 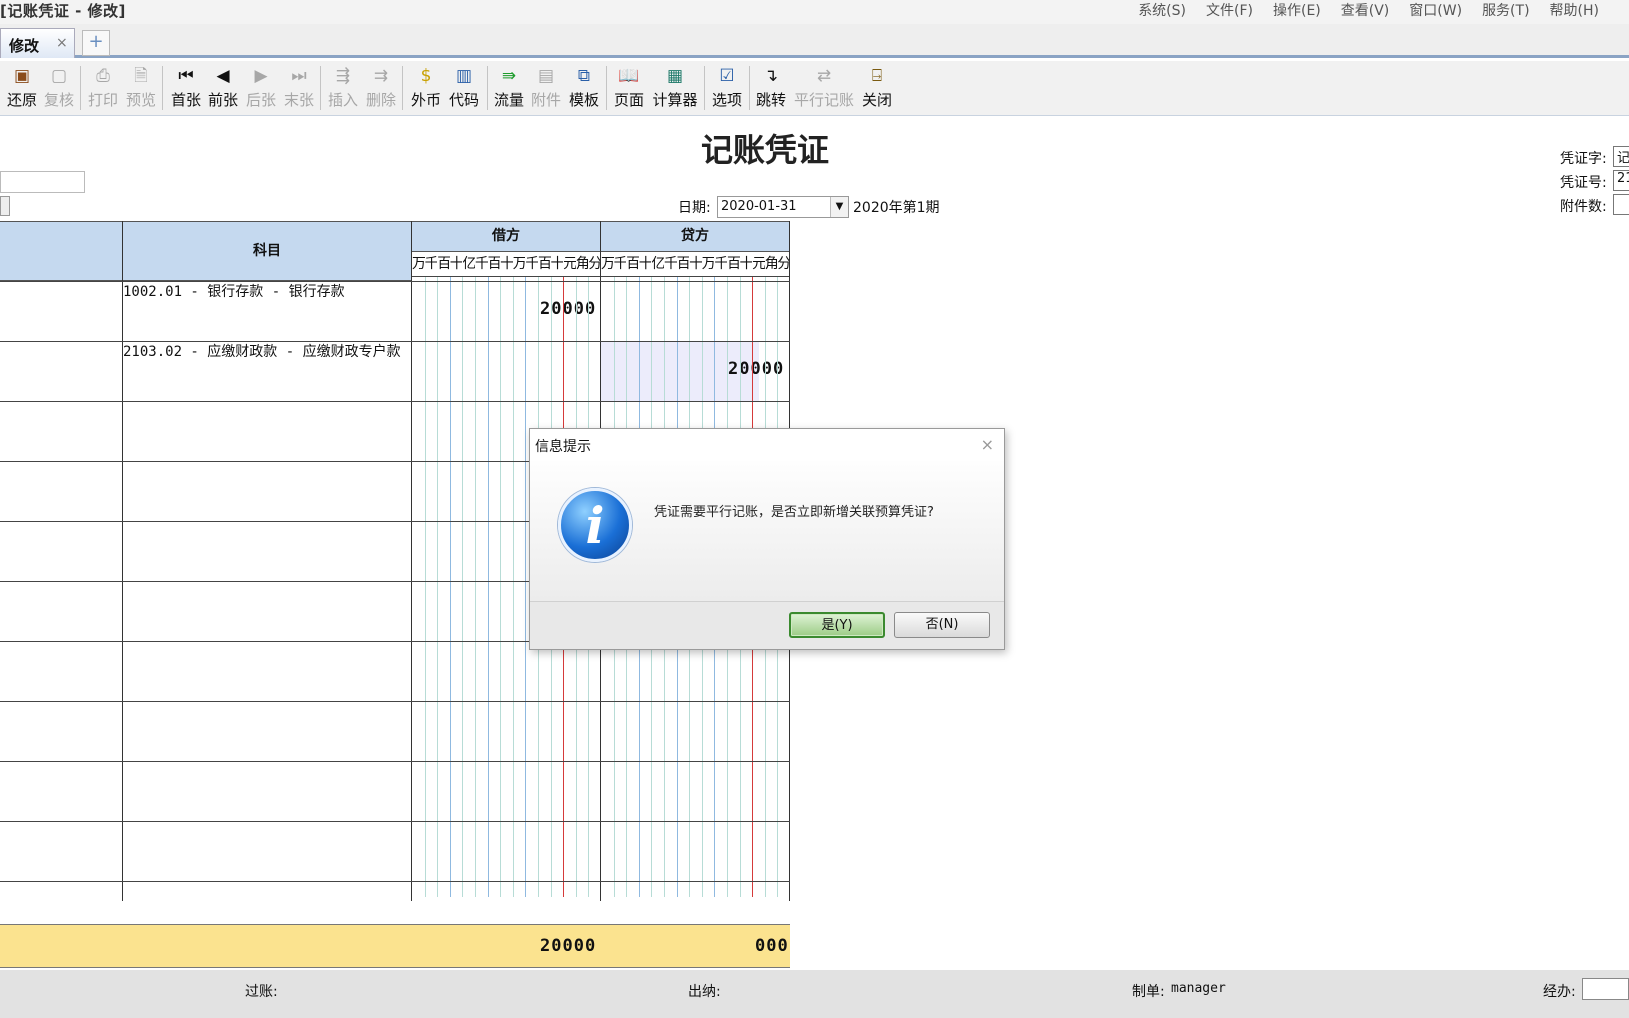 I want to click on prev-button: ◀ 前张, so click(x=223, y=89).